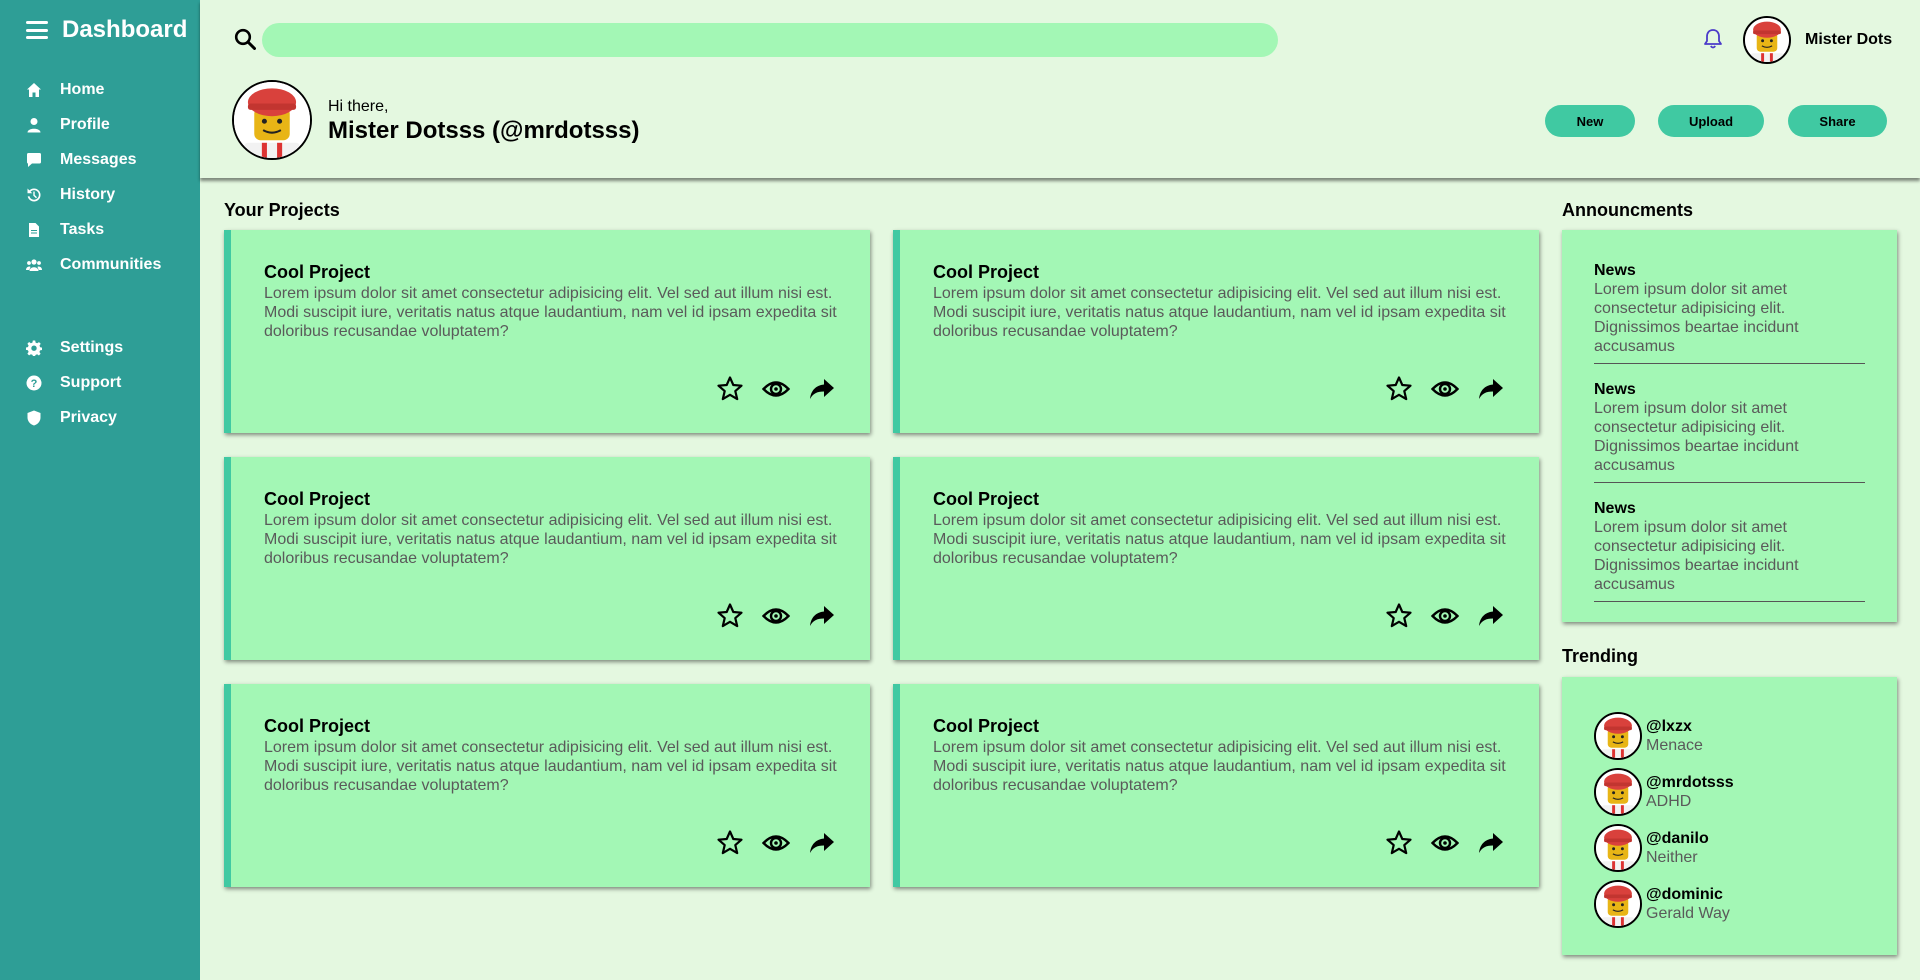 The height and width of the screenshot is (980, 1920). What do you see at coordinates (34, 382) in the screenshot?
I see `help-icon: ?` at bounding box center [34, 382].